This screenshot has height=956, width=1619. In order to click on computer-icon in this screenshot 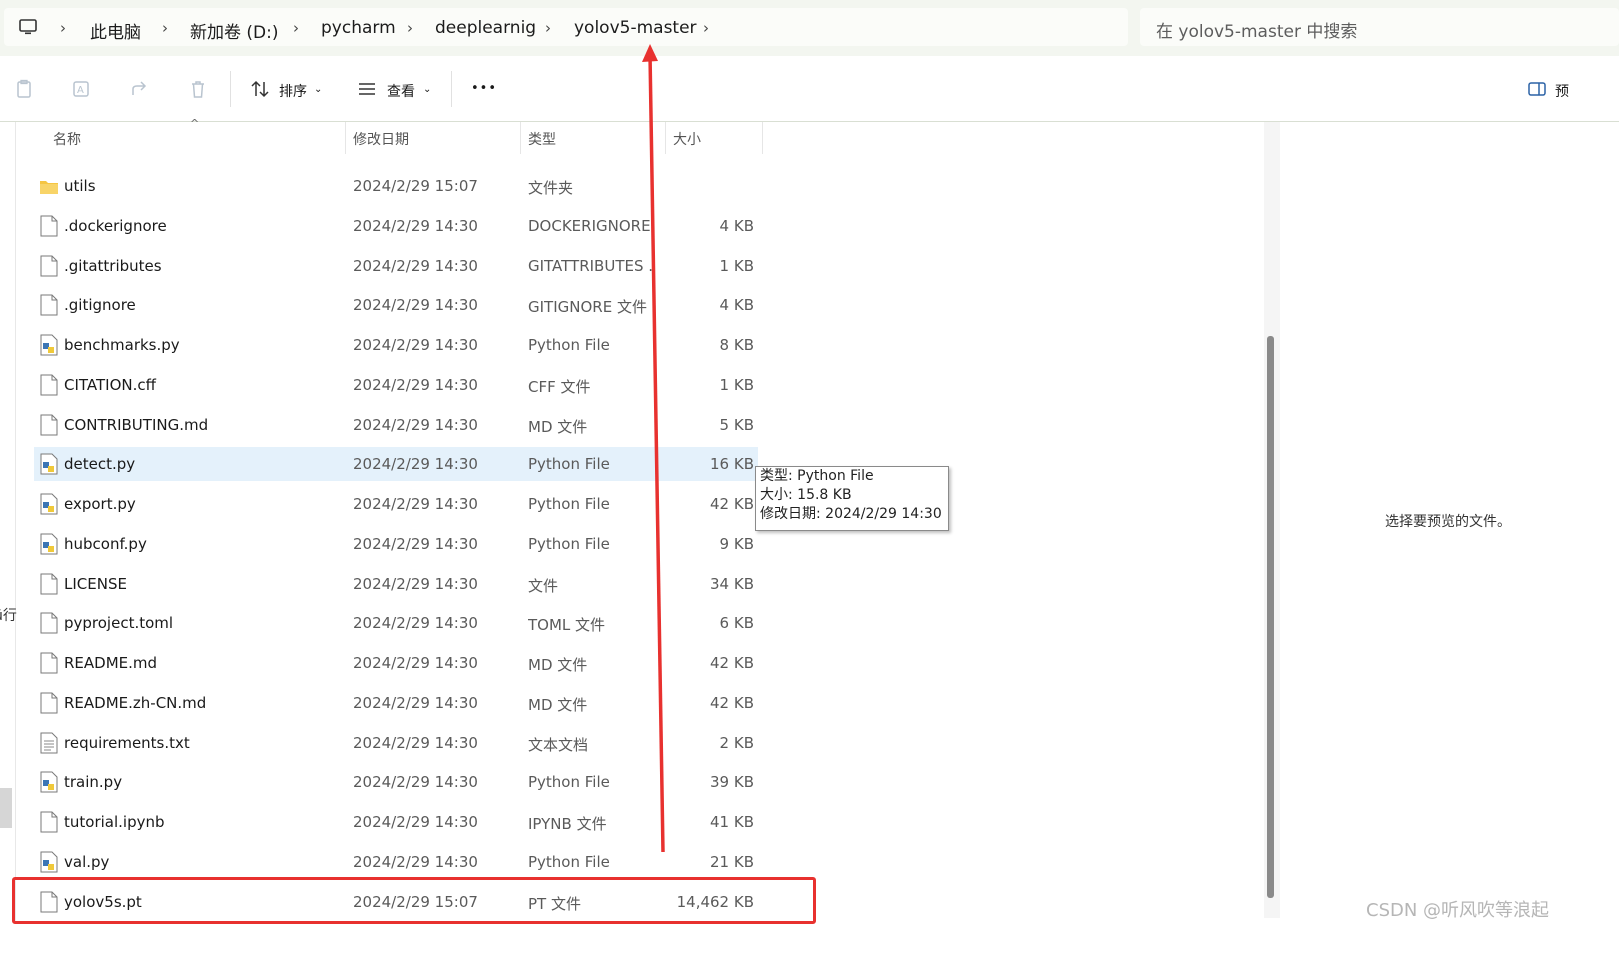, I will do `click(28, 27)`.